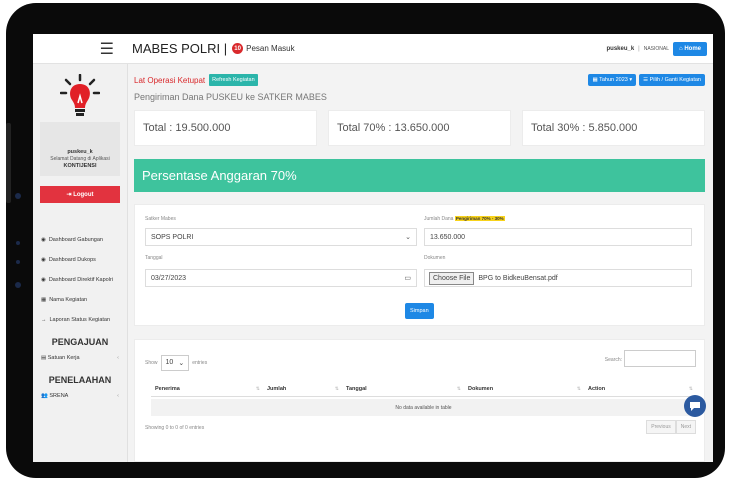  What do you see at coordinates (281, 278) in the screenshot?
I see `tanggal-input: 03/27/2023 ▭` at bounding box center [281, 278].